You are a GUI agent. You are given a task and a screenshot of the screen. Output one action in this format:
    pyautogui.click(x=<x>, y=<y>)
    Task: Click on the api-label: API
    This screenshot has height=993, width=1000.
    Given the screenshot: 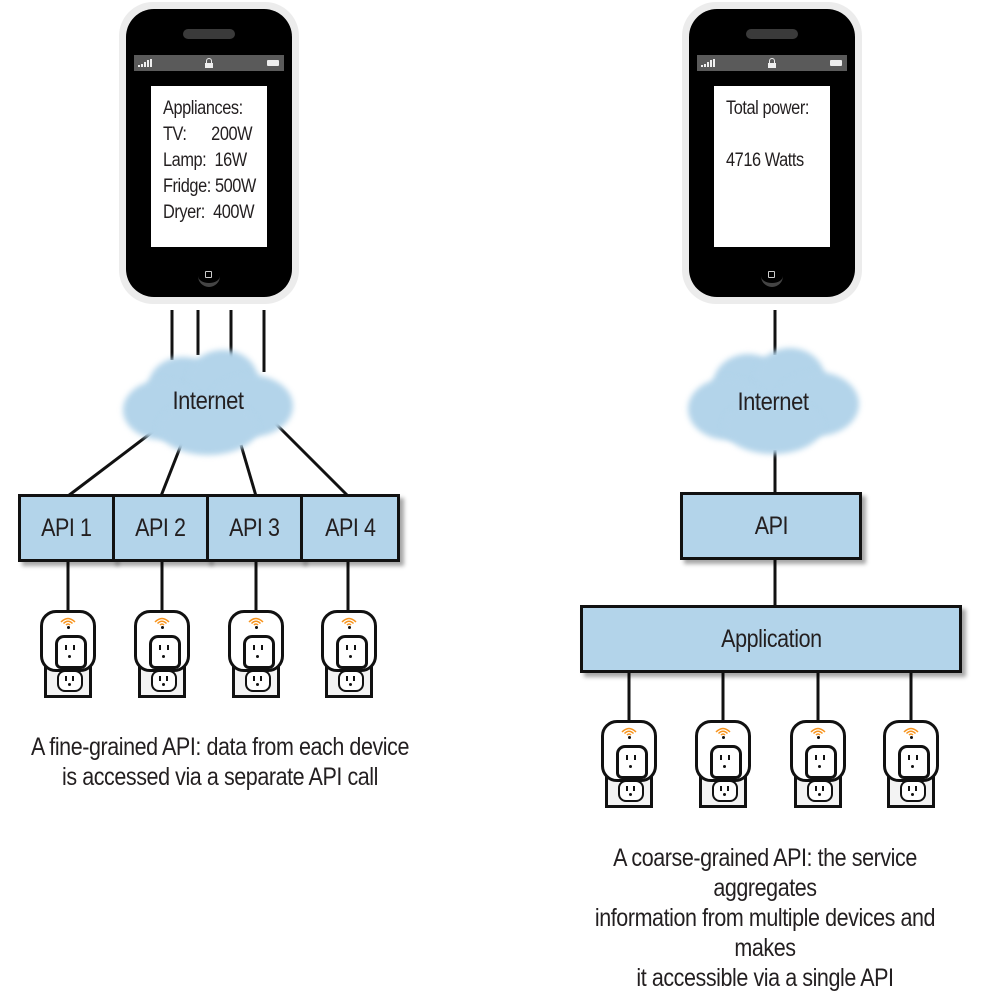 What is the action you would take?
    pyautogui.click(x=771, y=525)
    